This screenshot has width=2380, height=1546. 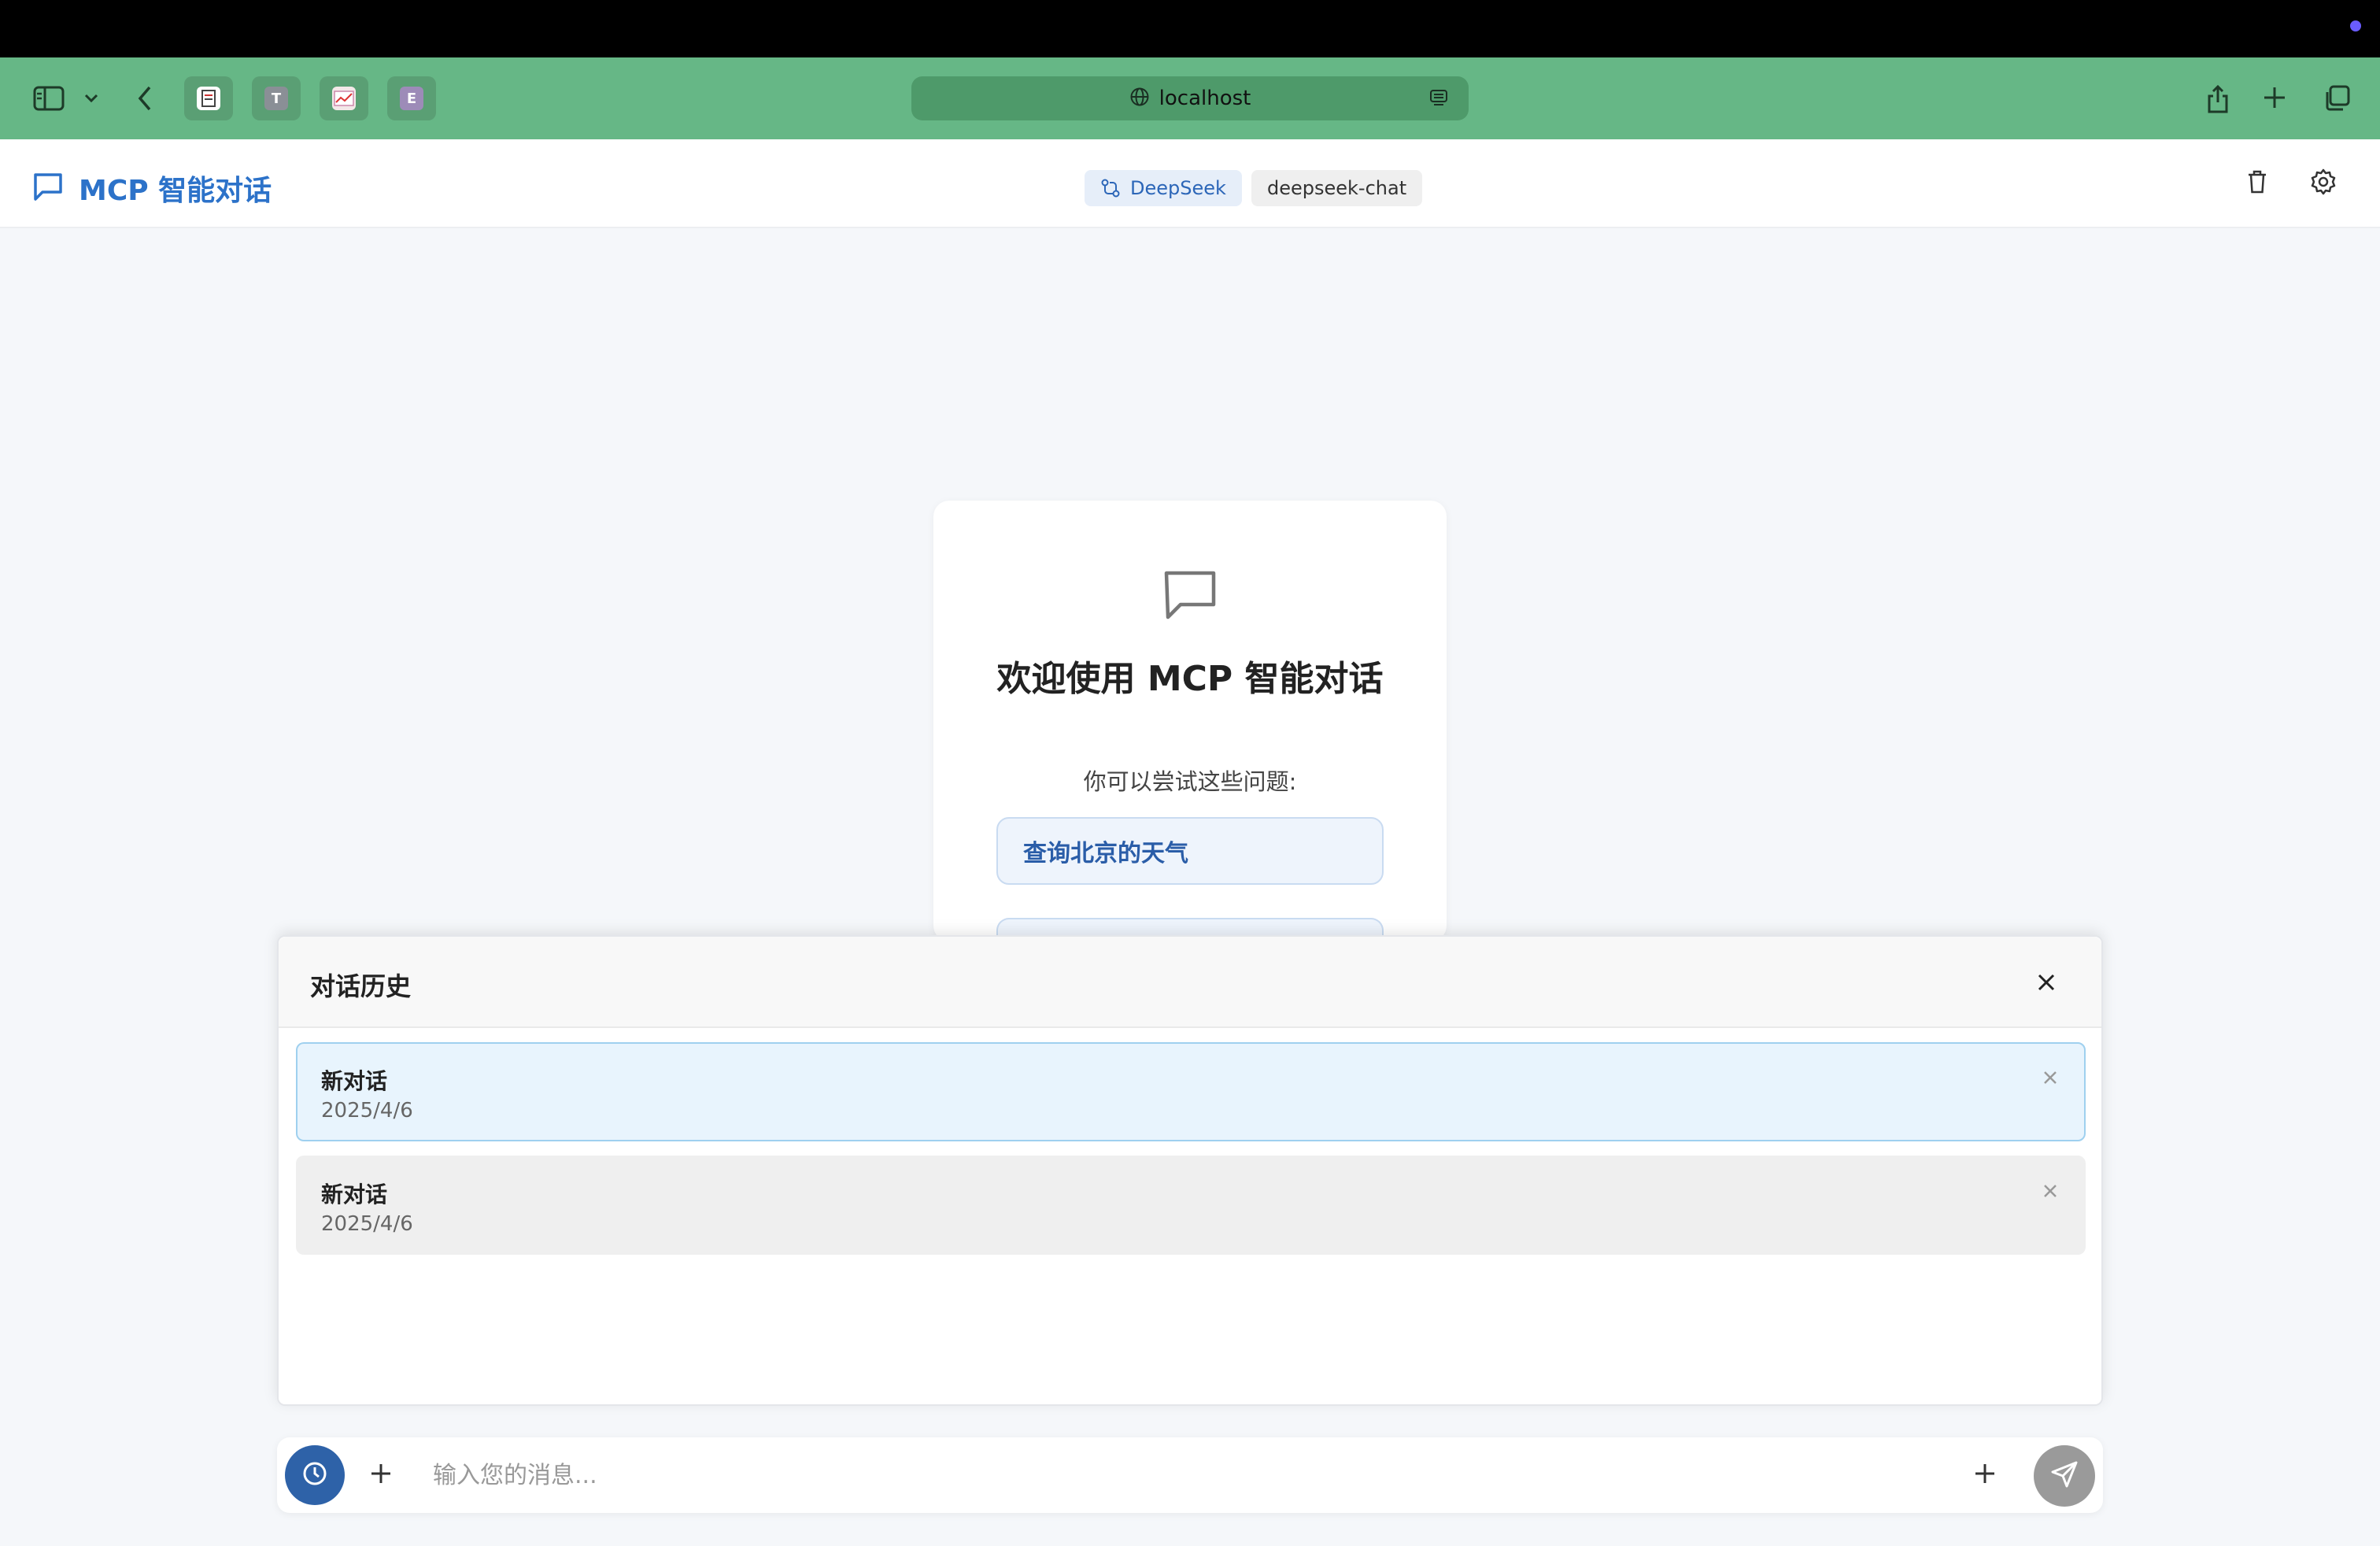 I want to click on welcome-title: 欢迎使用 MCP 智能对话, so click(x=1190, y=679).